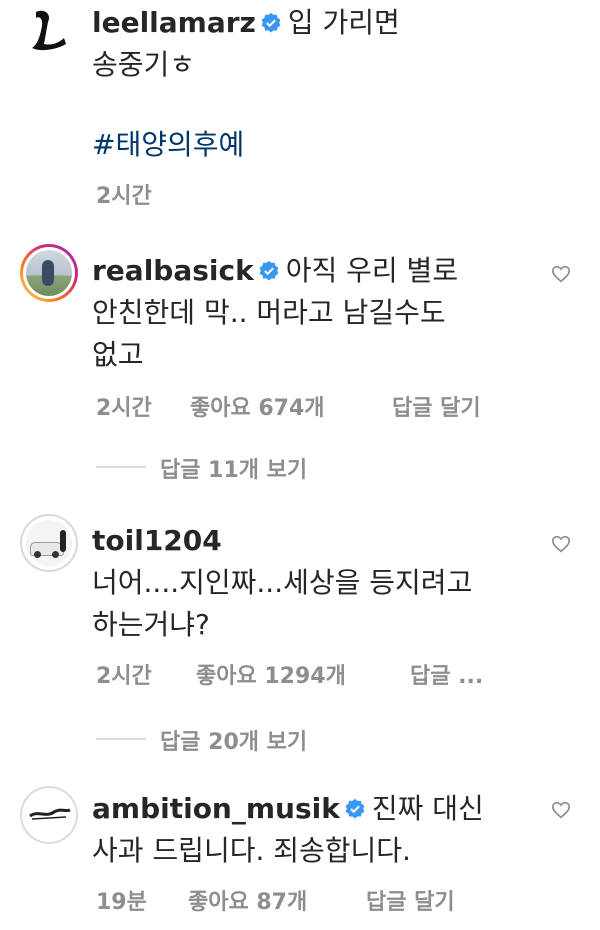  I want to click on comment-1-username: realbasick, so click(173, 270).